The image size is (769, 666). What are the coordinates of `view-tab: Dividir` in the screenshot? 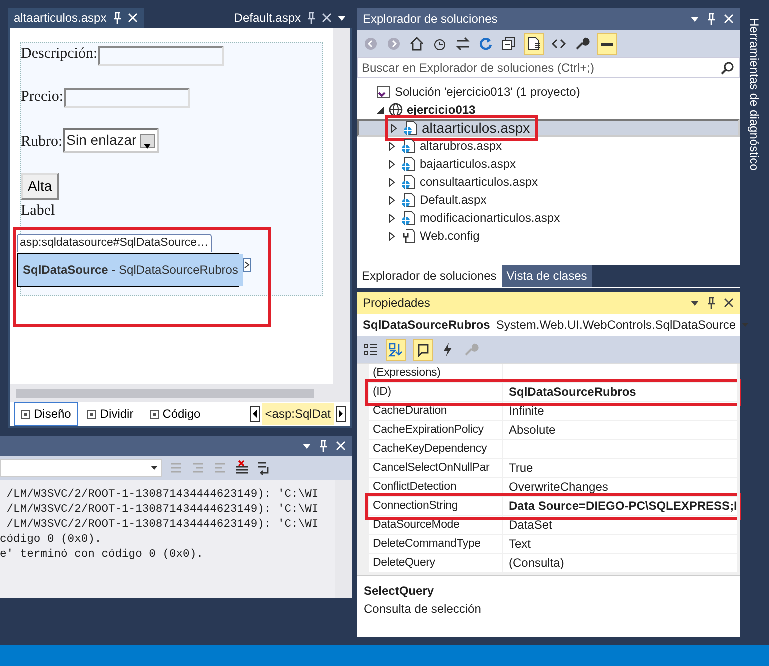 It's located at (110, 414).